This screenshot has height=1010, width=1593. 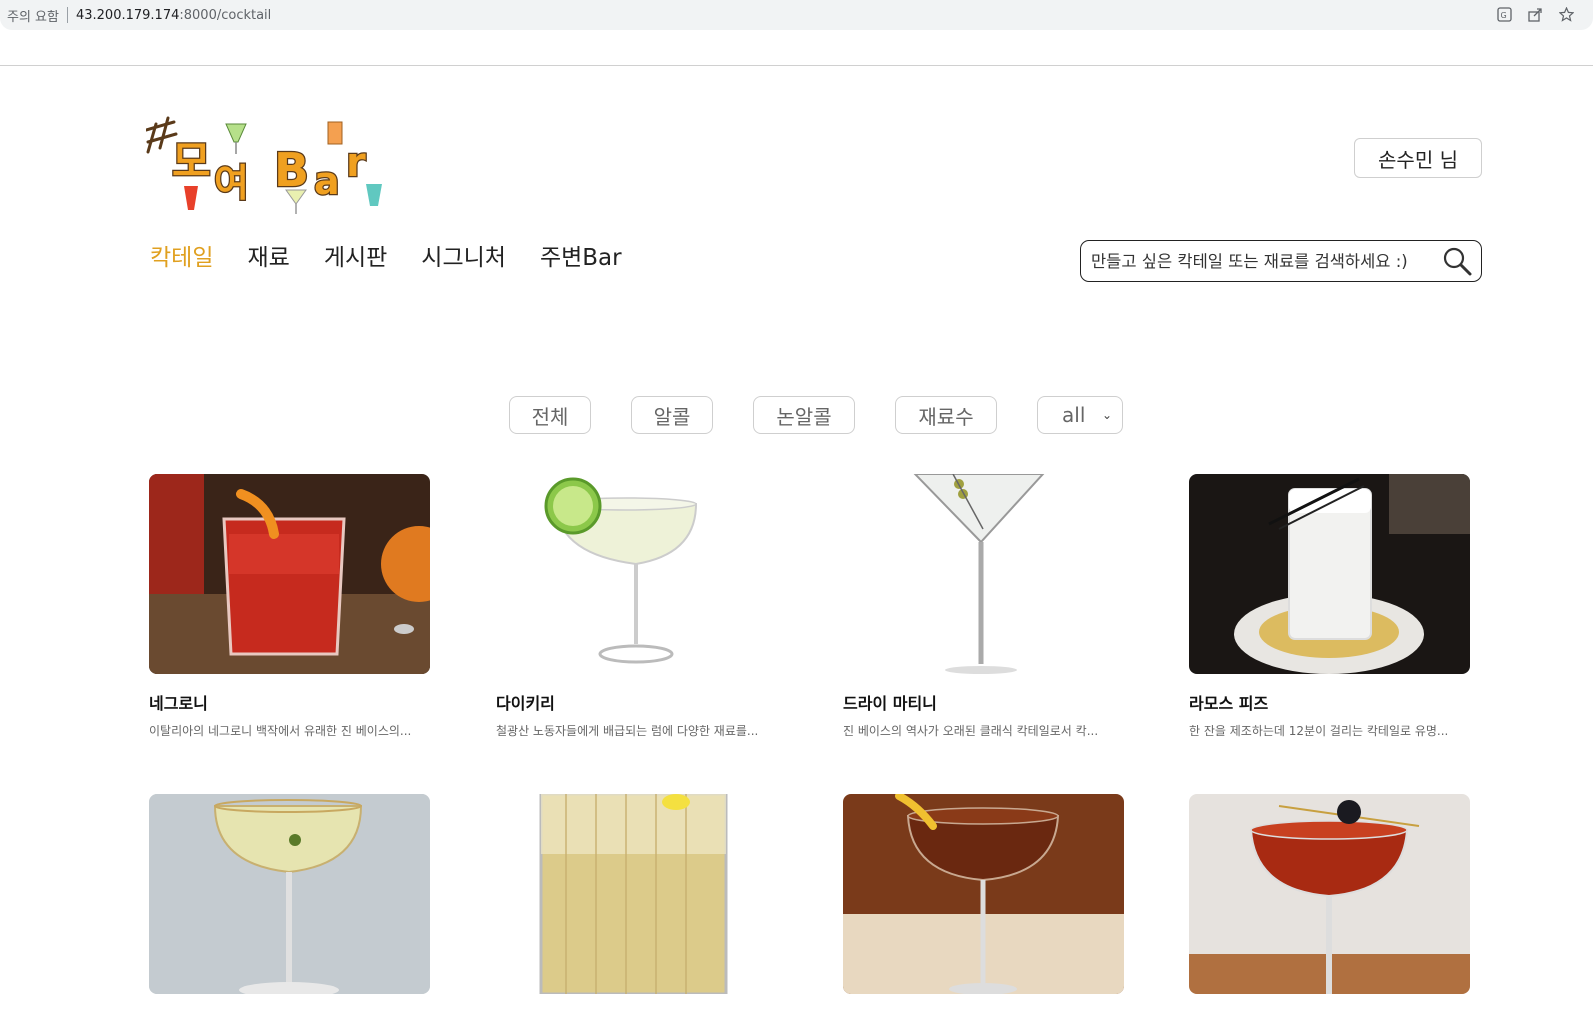 I want to click on nav-item-signature: 시그니처, so click(x=463, y=255).